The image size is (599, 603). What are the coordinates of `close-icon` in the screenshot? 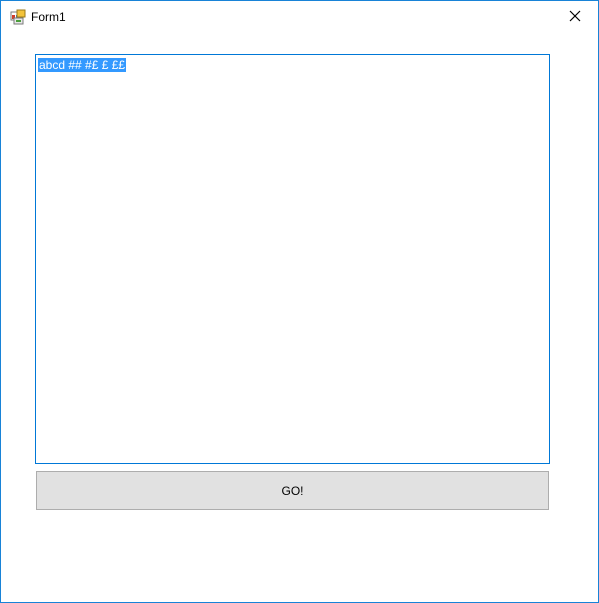 It's located at (575, 16).